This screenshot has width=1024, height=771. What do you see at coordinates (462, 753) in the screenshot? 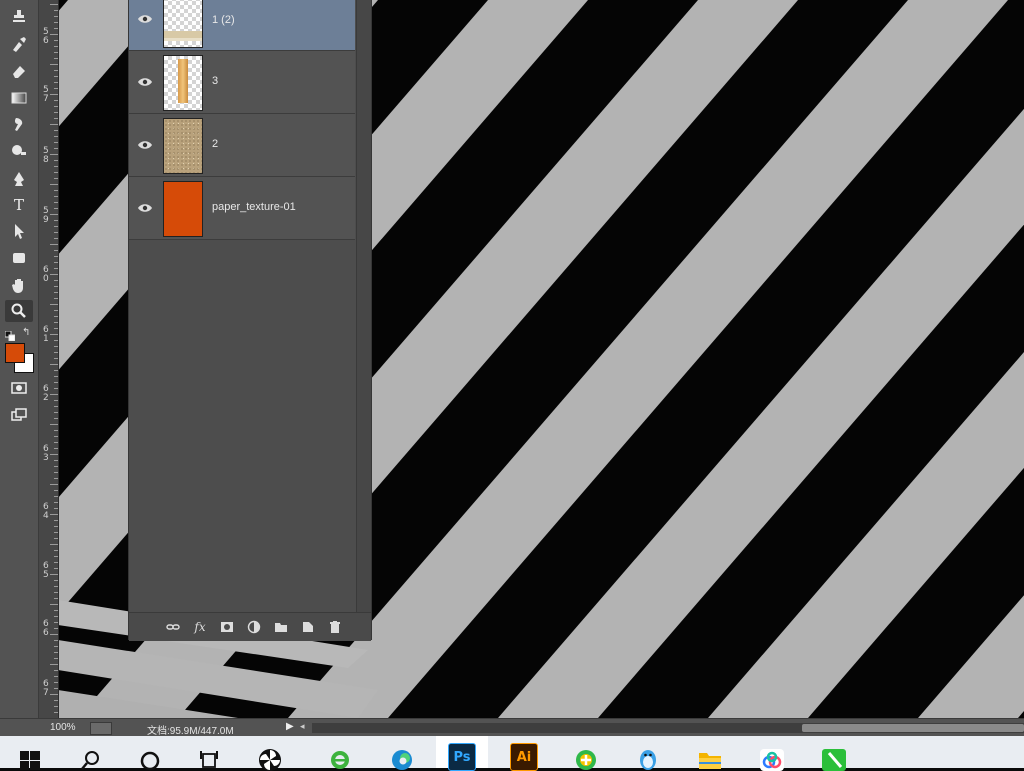
I see `photoshop-app: Ps` at bounding box center [462, 753].